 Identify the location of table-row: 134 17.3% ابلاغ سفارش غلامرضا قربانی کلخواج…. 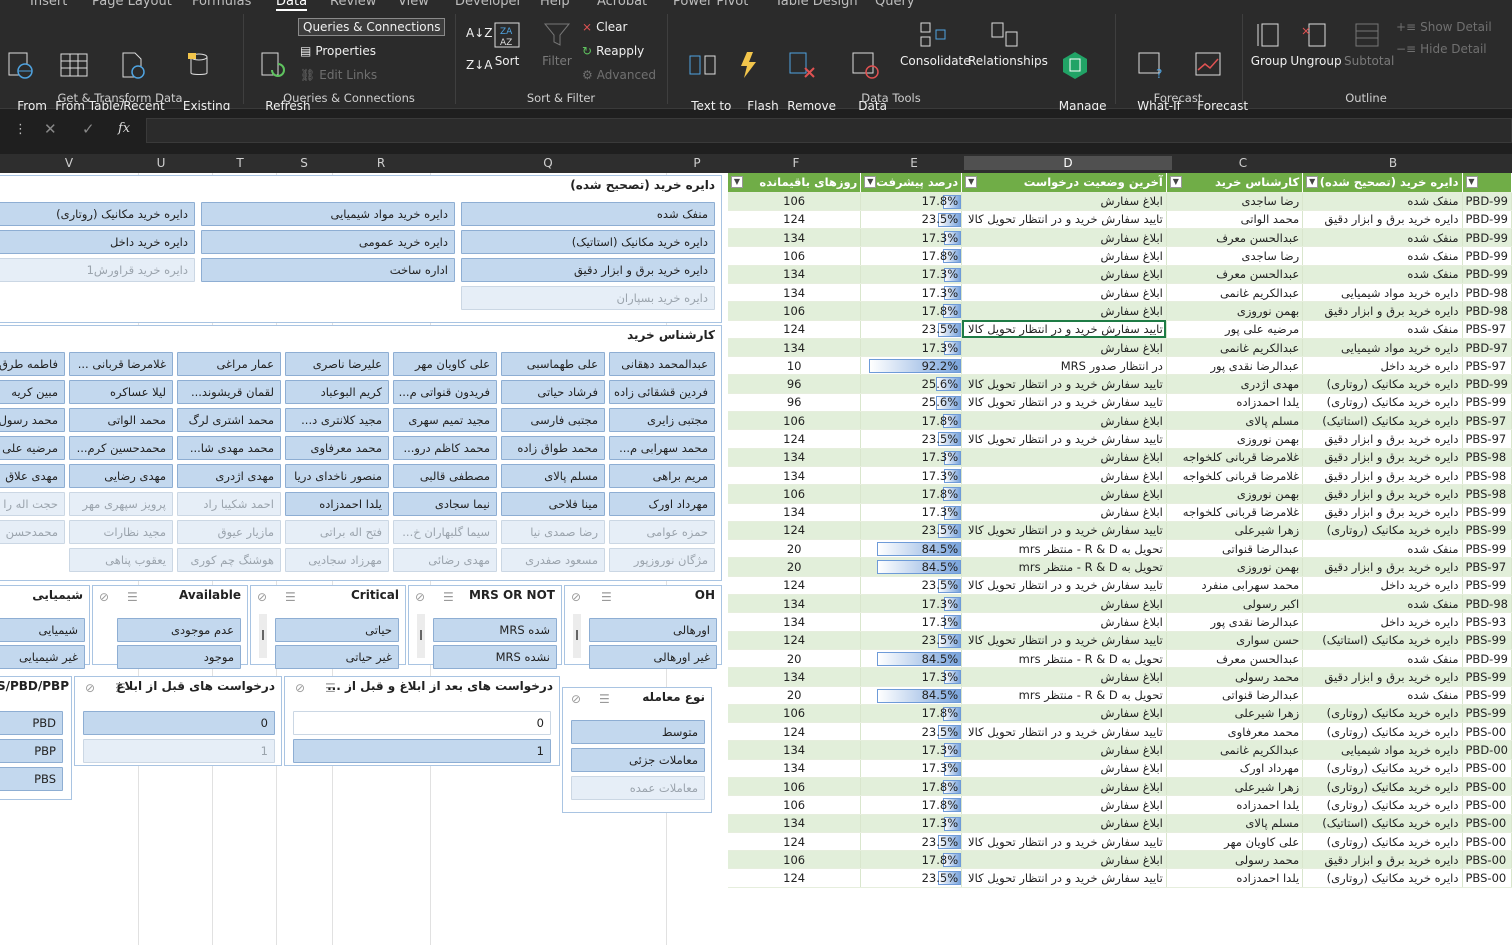
(1120, 512).